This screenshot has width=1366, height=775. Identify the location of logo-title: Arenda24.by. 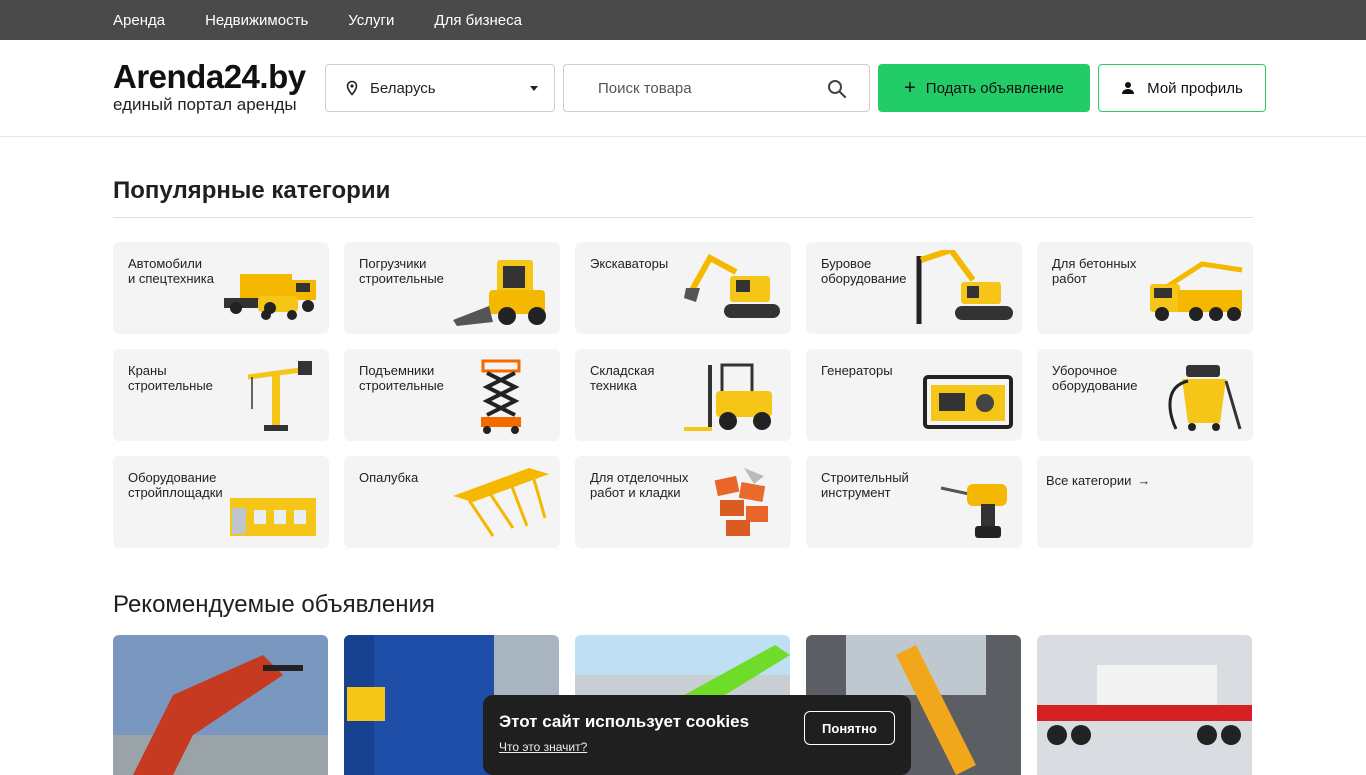
(209, 76).